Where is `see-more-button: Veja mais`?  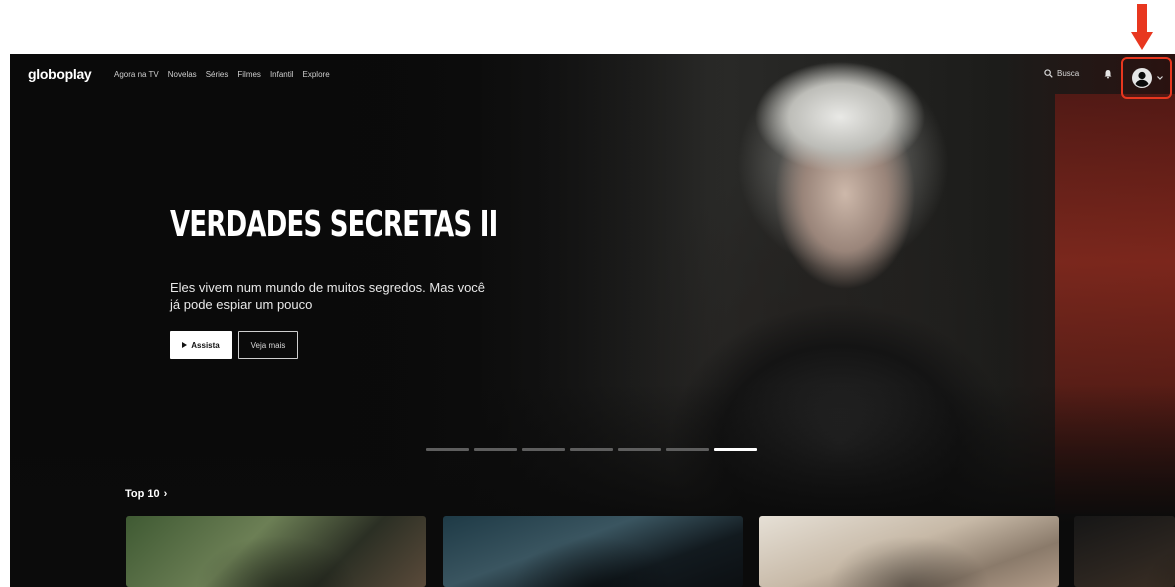 see-more-button: Veja mais is located at coordinates (268, 345).